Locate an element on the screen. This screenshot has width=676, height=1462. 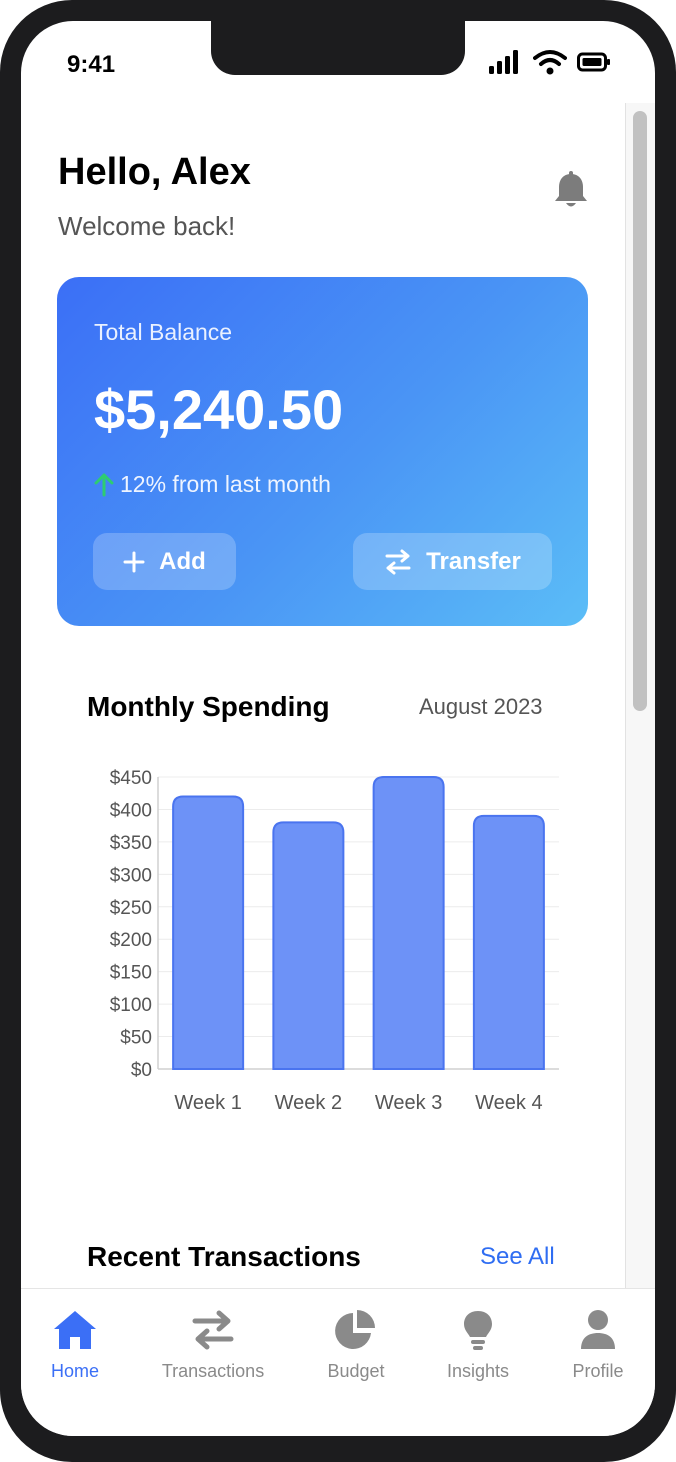
spending-month: August 2023 is located at coordinates (481, 707).